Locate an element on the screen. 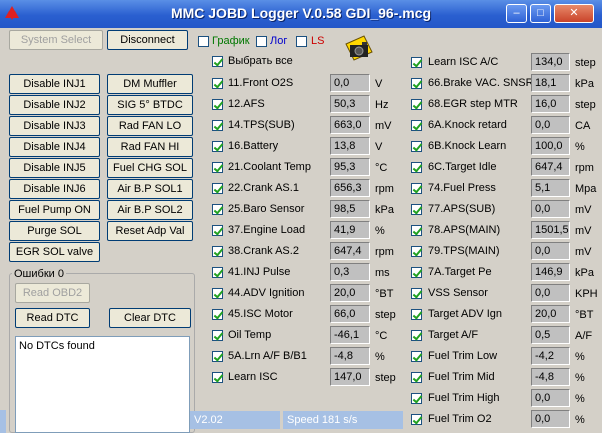 Image resolution: width=602 pixels, height=433 pixels. output-test-button: Disable INJ5 is located at coordinates (54, 168).